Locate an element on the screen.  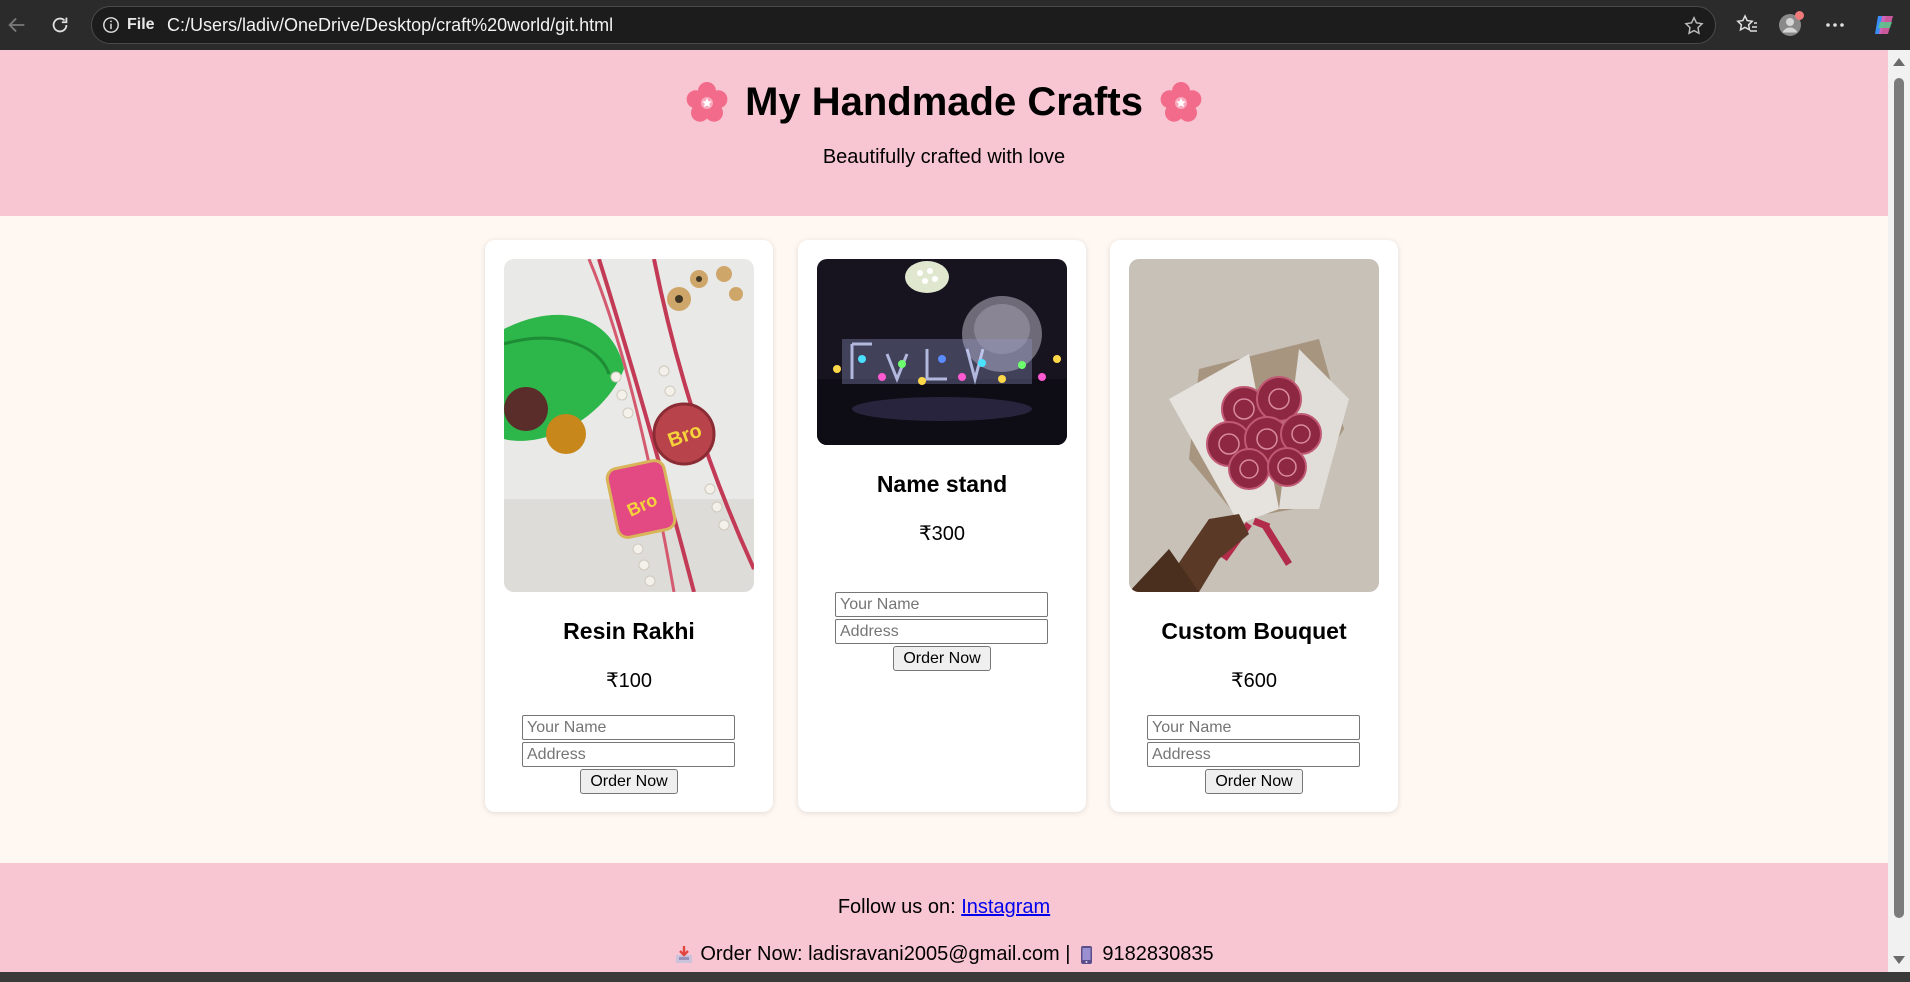
tagline: Beautifully crafted with love is located at coordinates (944, 157).